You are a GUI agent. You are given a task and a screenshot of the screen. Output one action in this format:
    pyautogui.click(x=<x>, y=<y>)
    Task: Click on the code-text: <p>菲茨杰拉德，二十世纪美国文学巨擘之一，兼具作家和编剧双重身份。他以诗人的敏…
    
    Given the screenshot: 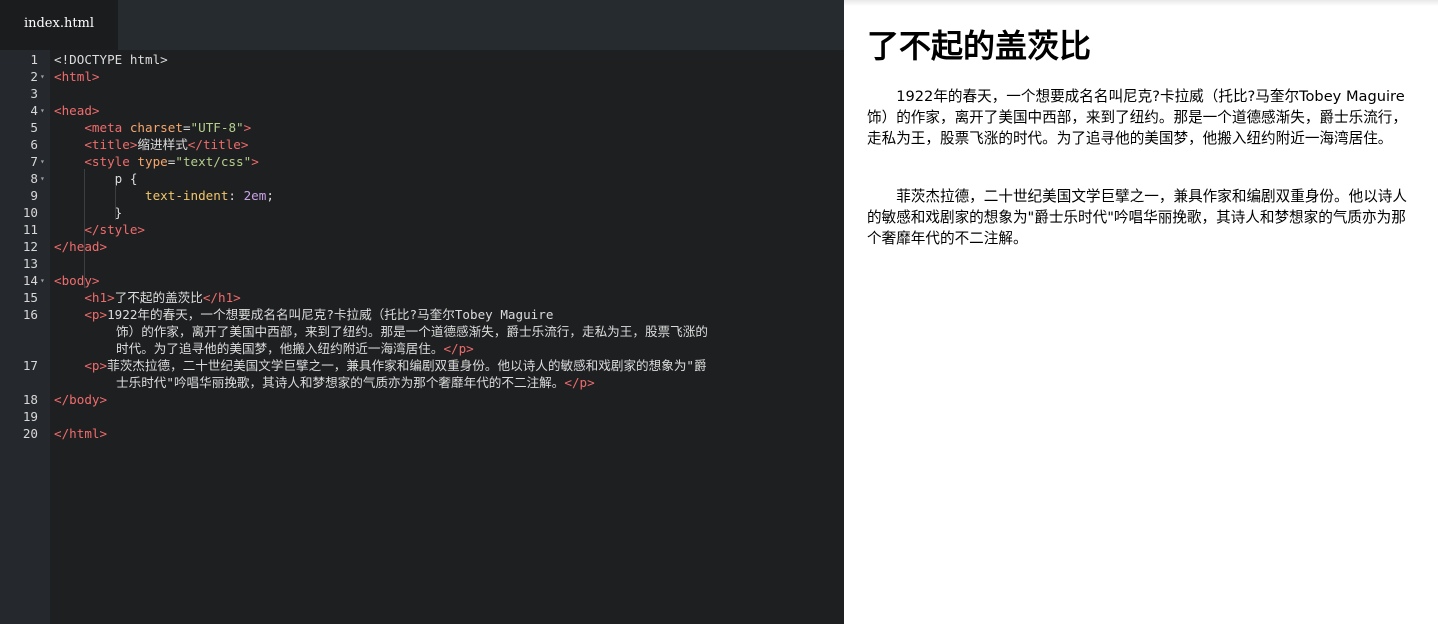 What is the action you would take?
    pyautogui.click(x=380, y=365)
    